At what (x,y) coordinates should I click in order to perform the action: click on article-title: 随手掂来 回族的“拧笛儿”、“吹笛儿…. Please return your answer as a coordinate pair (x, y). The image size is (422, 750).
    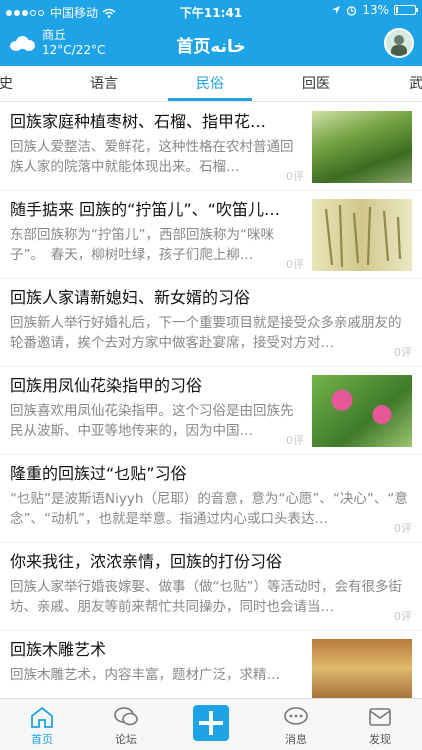
    Looking at the image, I should click on (145, 209).